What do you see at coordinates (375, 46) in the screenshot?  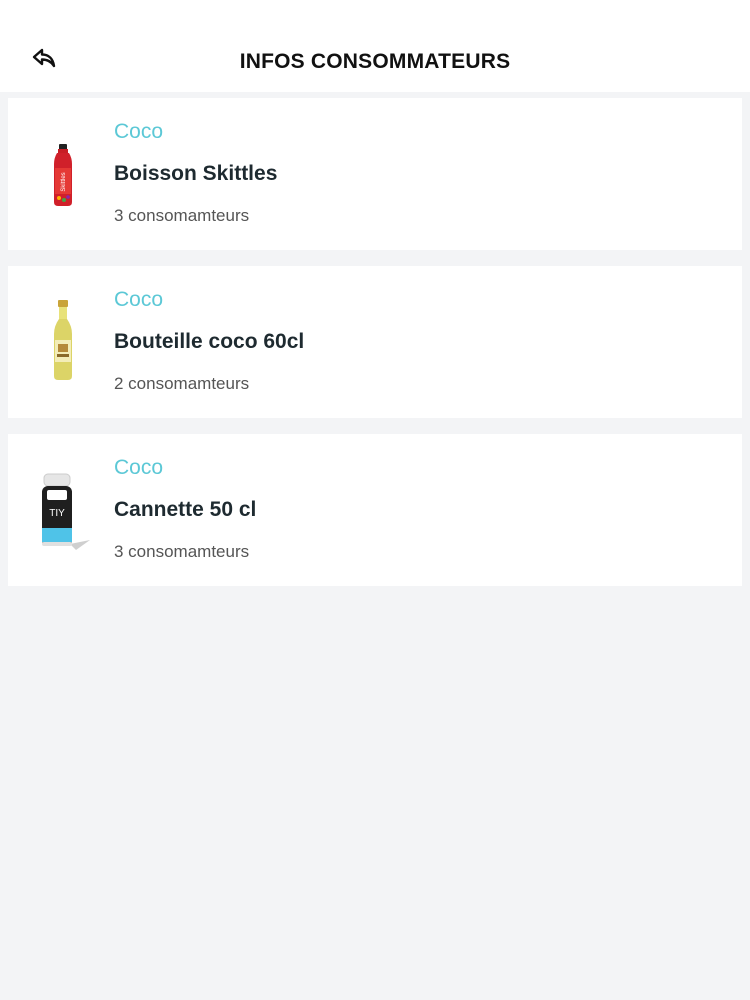 I see `app-header: INFOS CONSOMMATEURS` at bounding box center [375, 46].